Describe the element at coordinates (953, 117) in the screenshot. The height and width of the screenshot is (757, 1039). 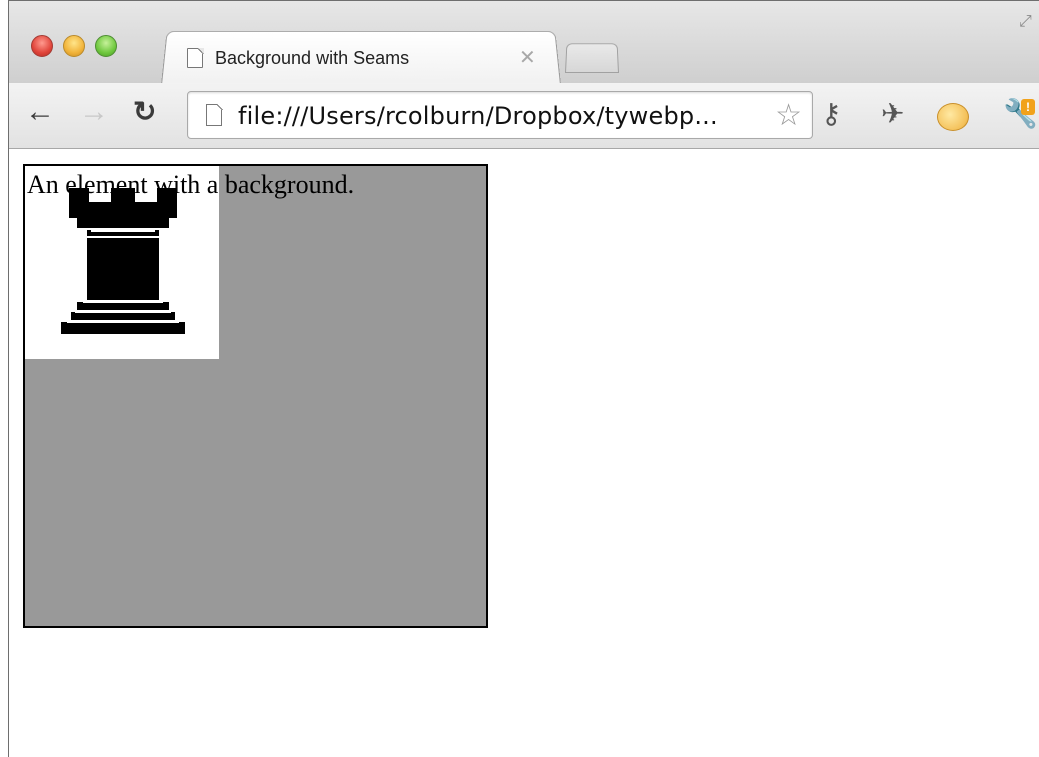
I see `puffer-fish-icon` at that location.